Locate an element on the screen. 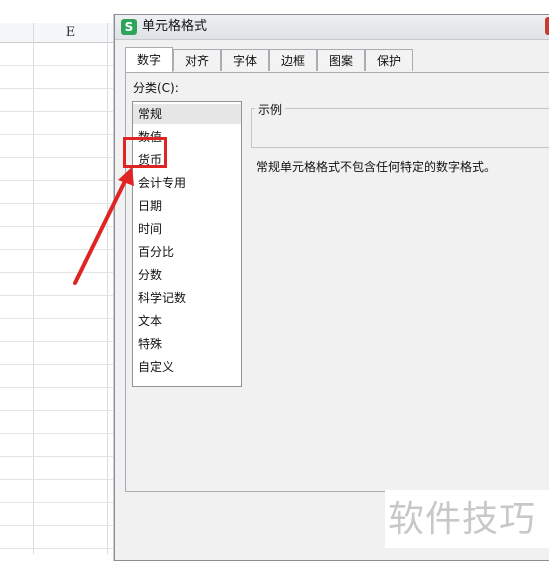  annotation-arrow-icon is located at coordinates (103, 226).